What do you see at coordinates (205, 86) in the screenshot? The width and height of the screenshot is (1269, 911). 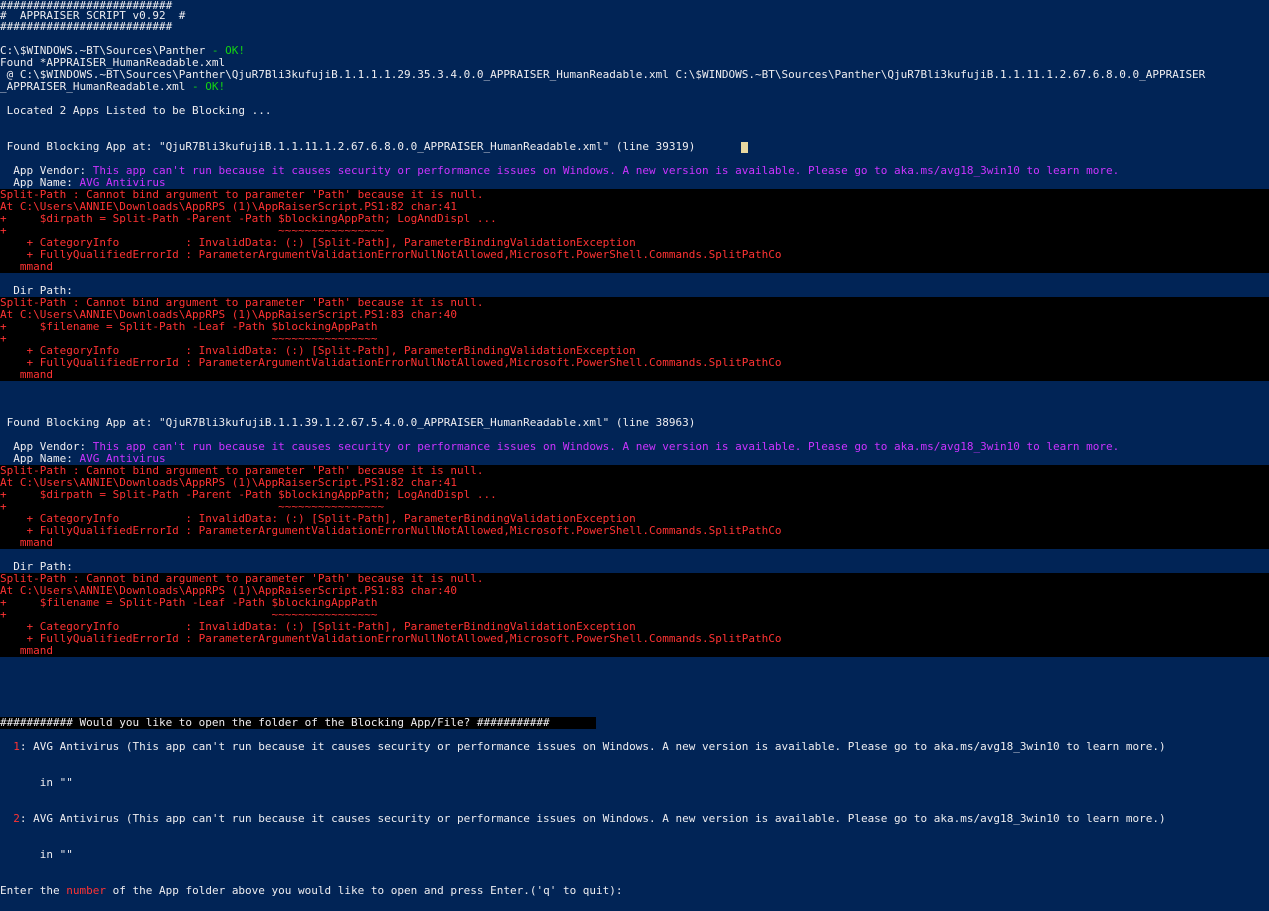 I see `ok-status: - OK!` at bounding box center [205, 86].